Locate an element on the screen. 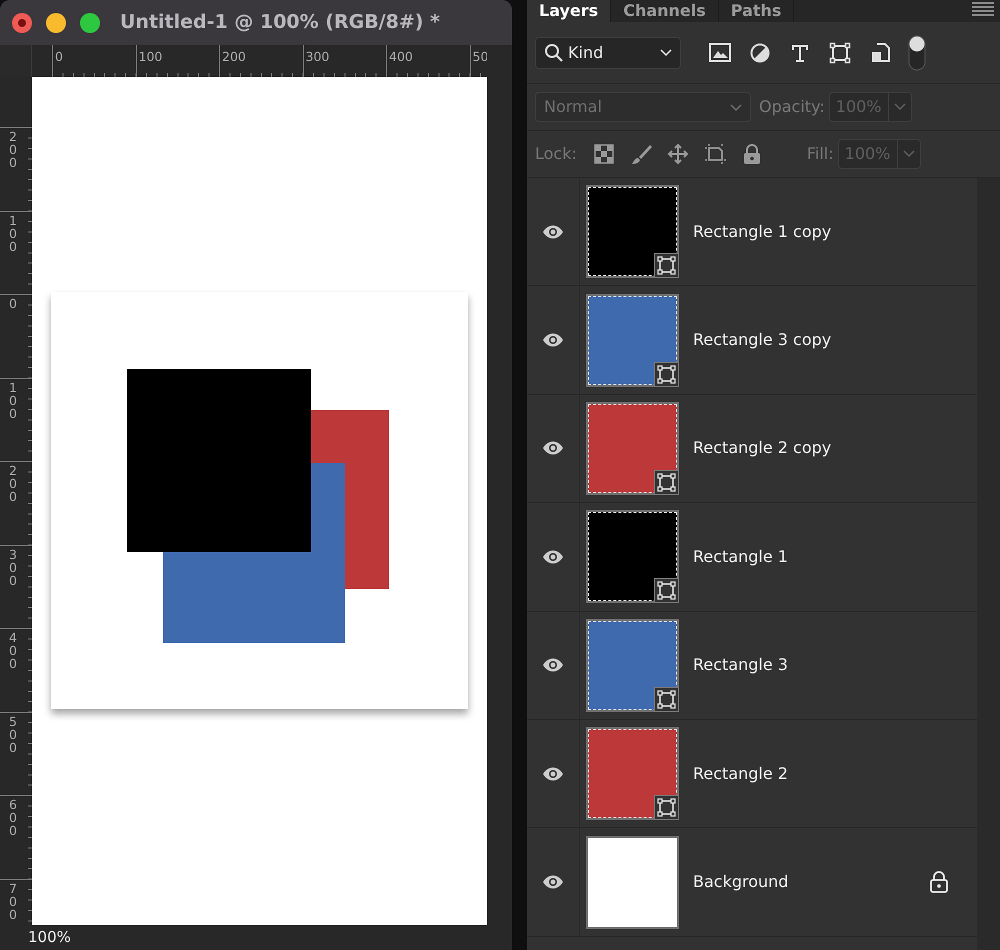 This screenshot has width=1000, height=950. lock-pixels-icon is located at coordinates (603, 154).